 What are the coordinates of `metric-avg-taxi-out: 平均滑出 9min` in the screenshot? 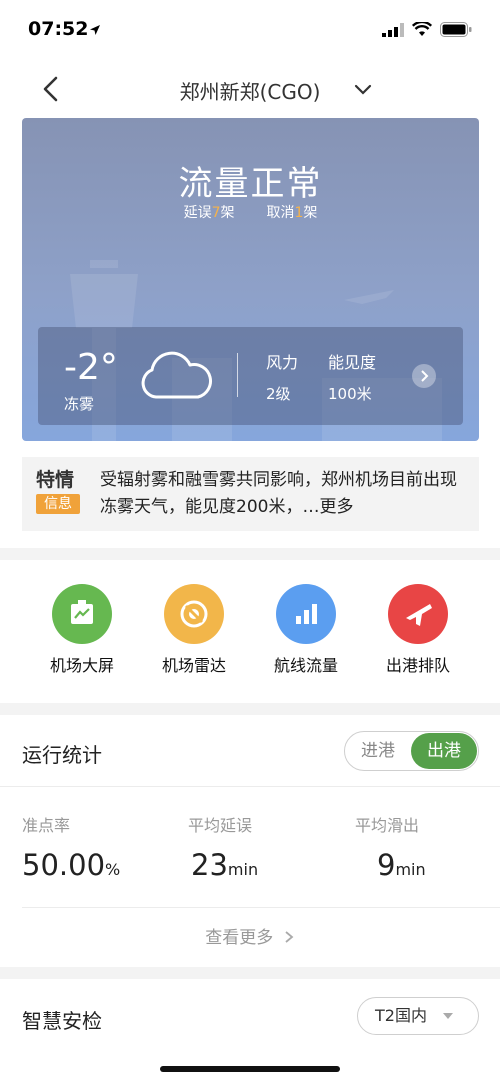 It's located at (390, 849).